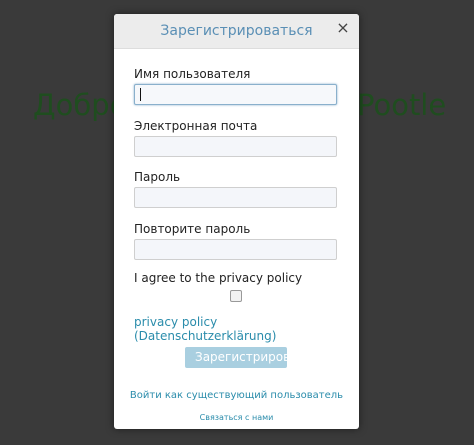 The image size is (474, 445). I want to click on password-repeat-field, so click(235, 249).